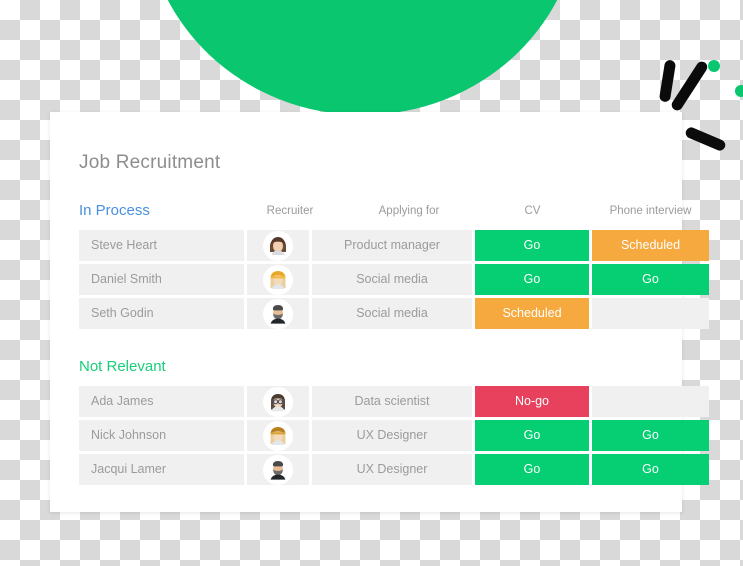 The image size is (743, 566). Describe the element at coordinates (114, 210) in the screenshot. I see `section-label-in-process: In Process` at that location.